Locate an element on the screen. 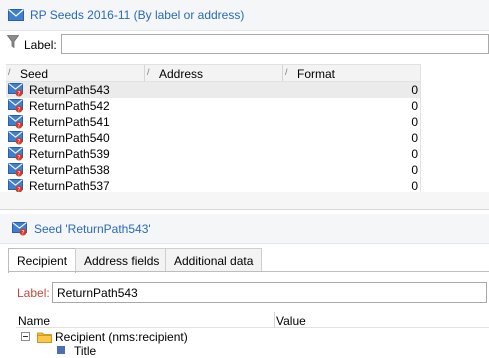  list-title: RP Seeds 2016-11 (By label or address) is located at coordinates (137, 15).